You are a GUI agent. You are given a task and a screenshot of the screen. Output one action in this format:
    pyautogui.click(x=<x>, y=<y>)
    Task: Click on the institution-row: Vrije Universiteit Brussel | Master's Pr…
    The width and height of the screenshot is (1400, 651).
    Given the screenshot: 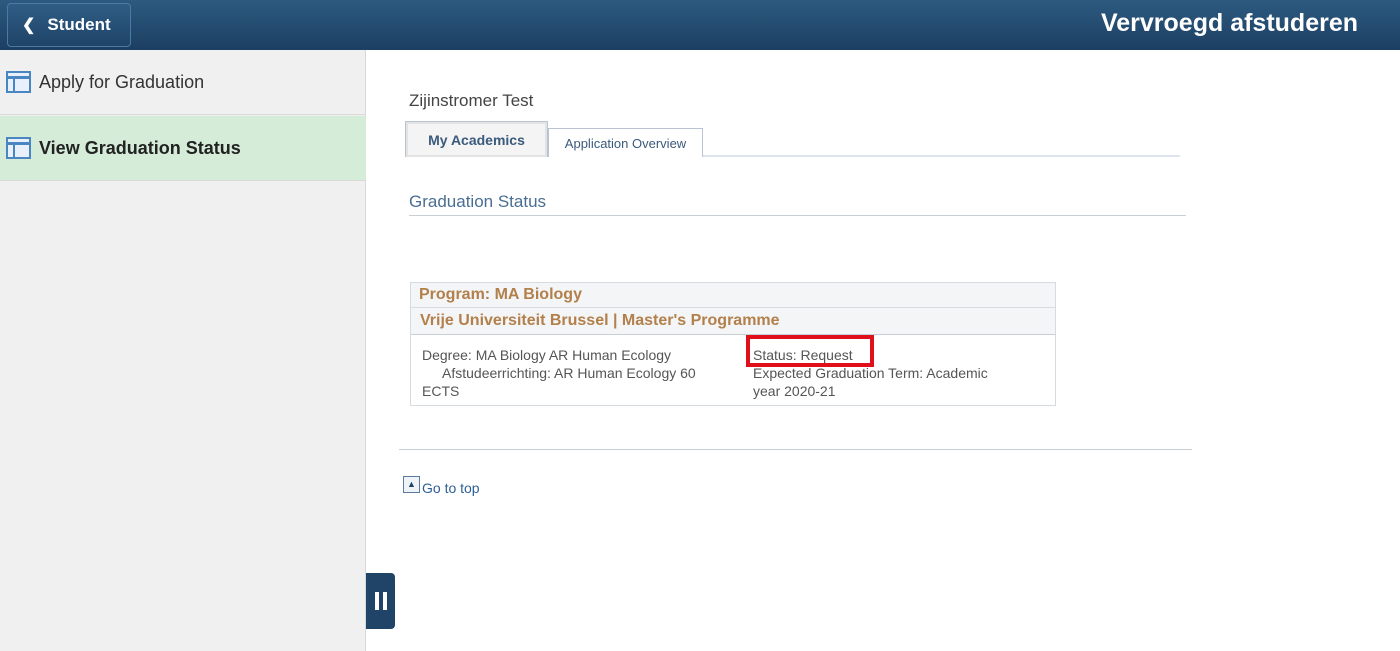 What is the action you would take?
    pyautogui.click(x=733, y=321)
    